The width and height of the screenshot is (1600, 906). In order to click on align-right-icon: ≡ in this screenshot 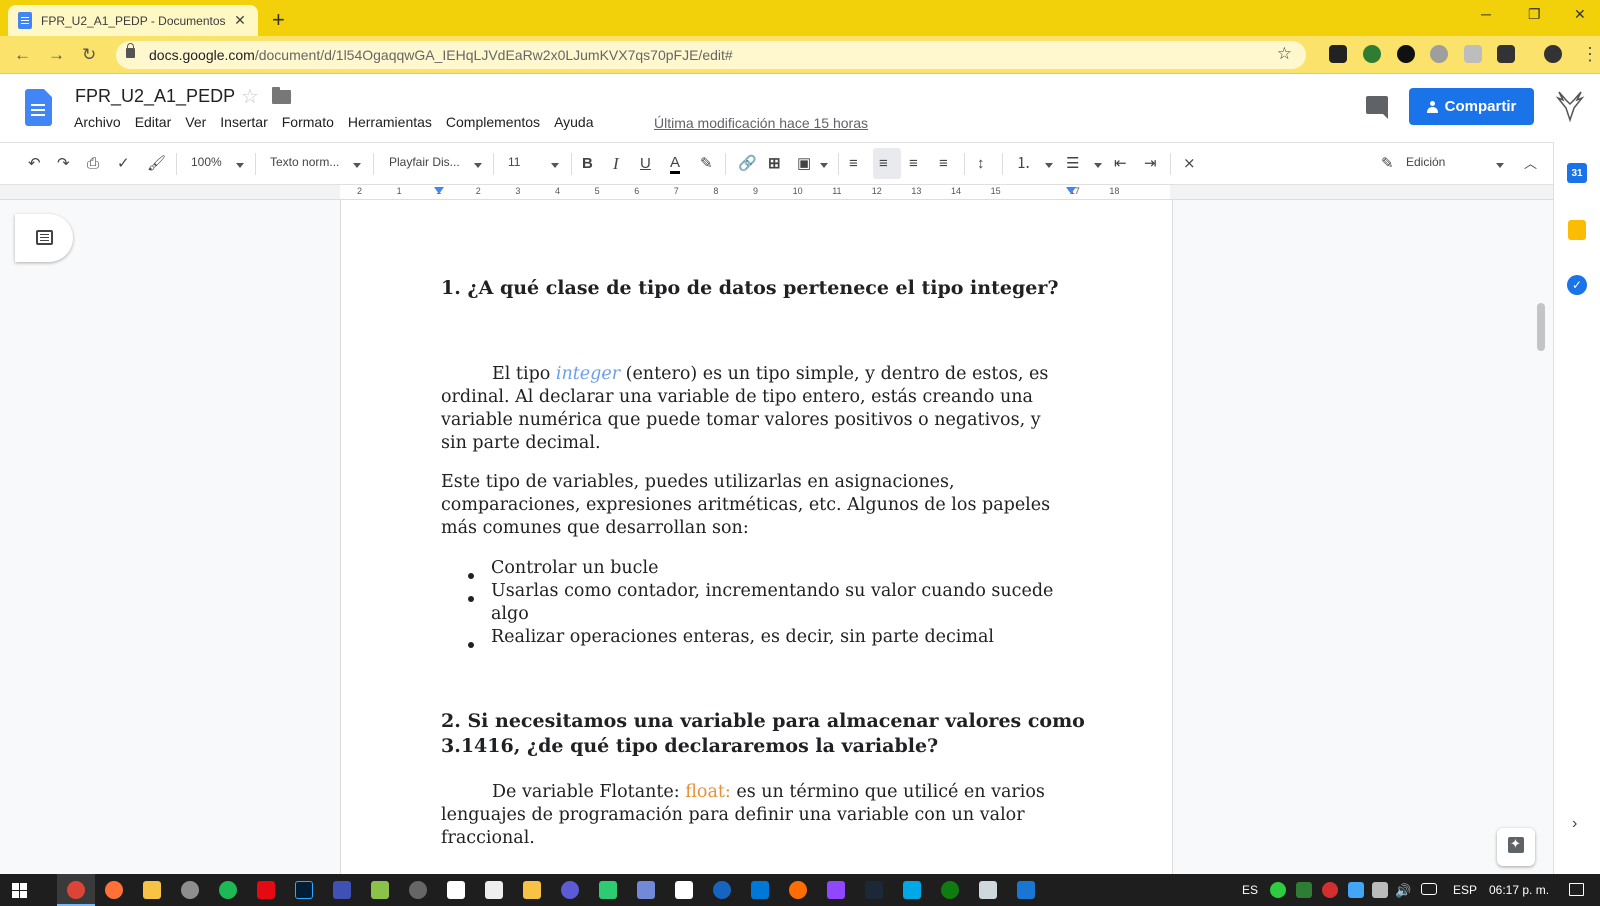, I will do `click(913, 164)`.